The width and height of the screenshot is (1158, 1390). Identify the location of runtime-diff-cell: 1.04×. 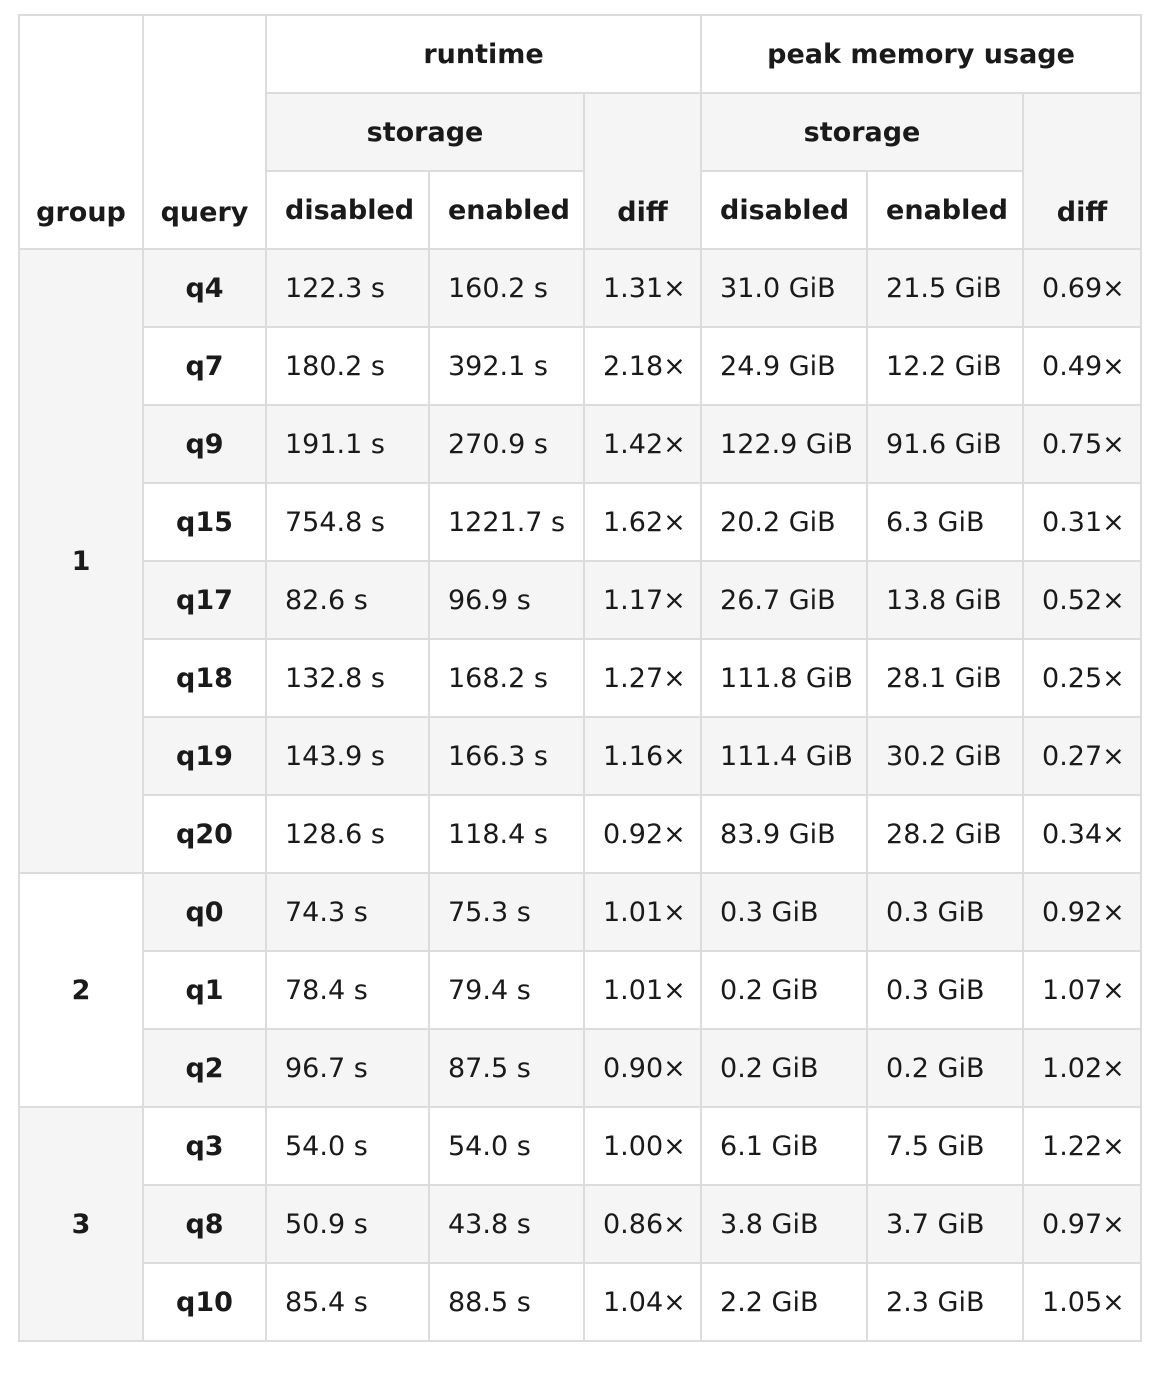
(642, 1302).